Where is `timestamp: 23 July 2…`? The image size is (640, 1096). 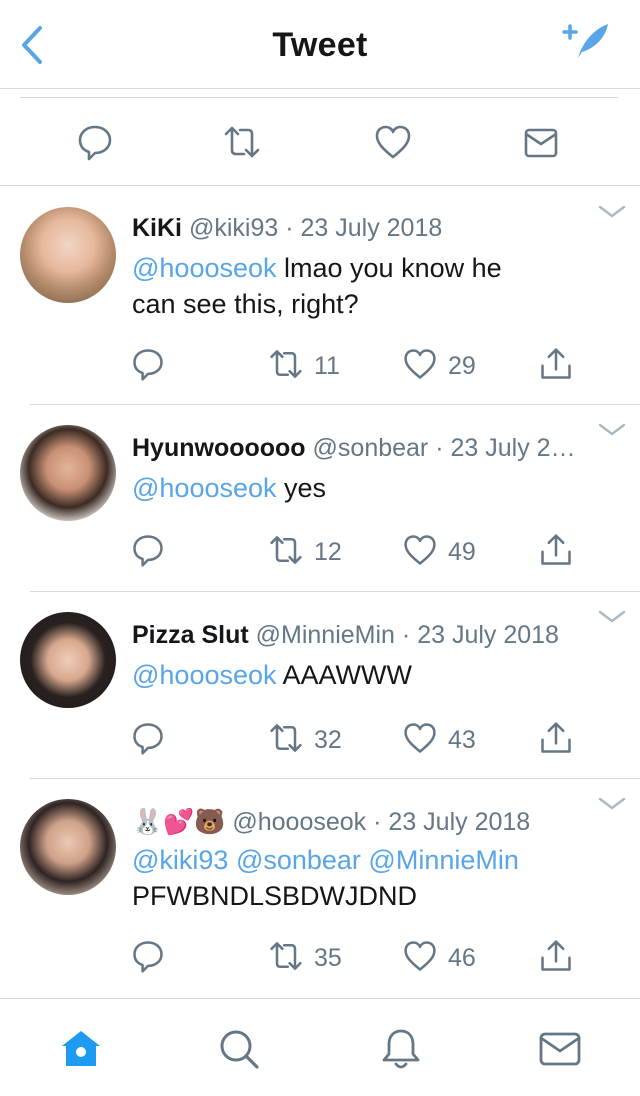 timestamp: 23 July 2… is located at coordinates (513, 448).